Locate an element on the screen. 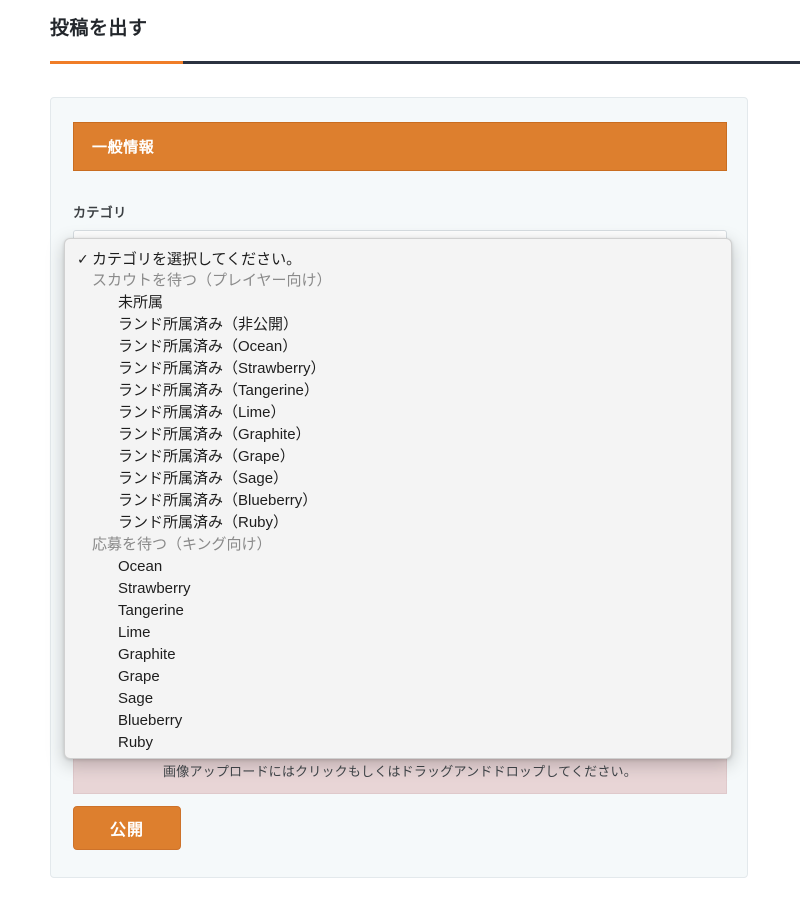 This screenshot has width=800, height=912. select-option: Strawberry is located at coordinates (398, 589).